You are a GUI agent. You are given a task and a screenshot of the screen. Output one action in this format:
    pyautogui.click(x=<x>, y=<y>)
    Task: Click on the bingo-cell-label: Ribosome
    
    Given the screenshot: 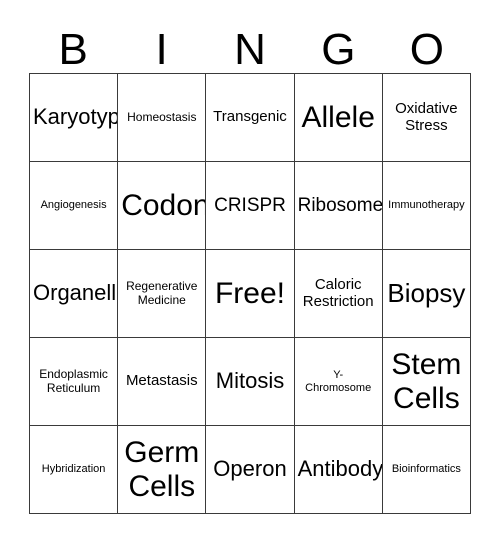 What is the action you would take?
    pyautogui.click(x=340, y=205)
    